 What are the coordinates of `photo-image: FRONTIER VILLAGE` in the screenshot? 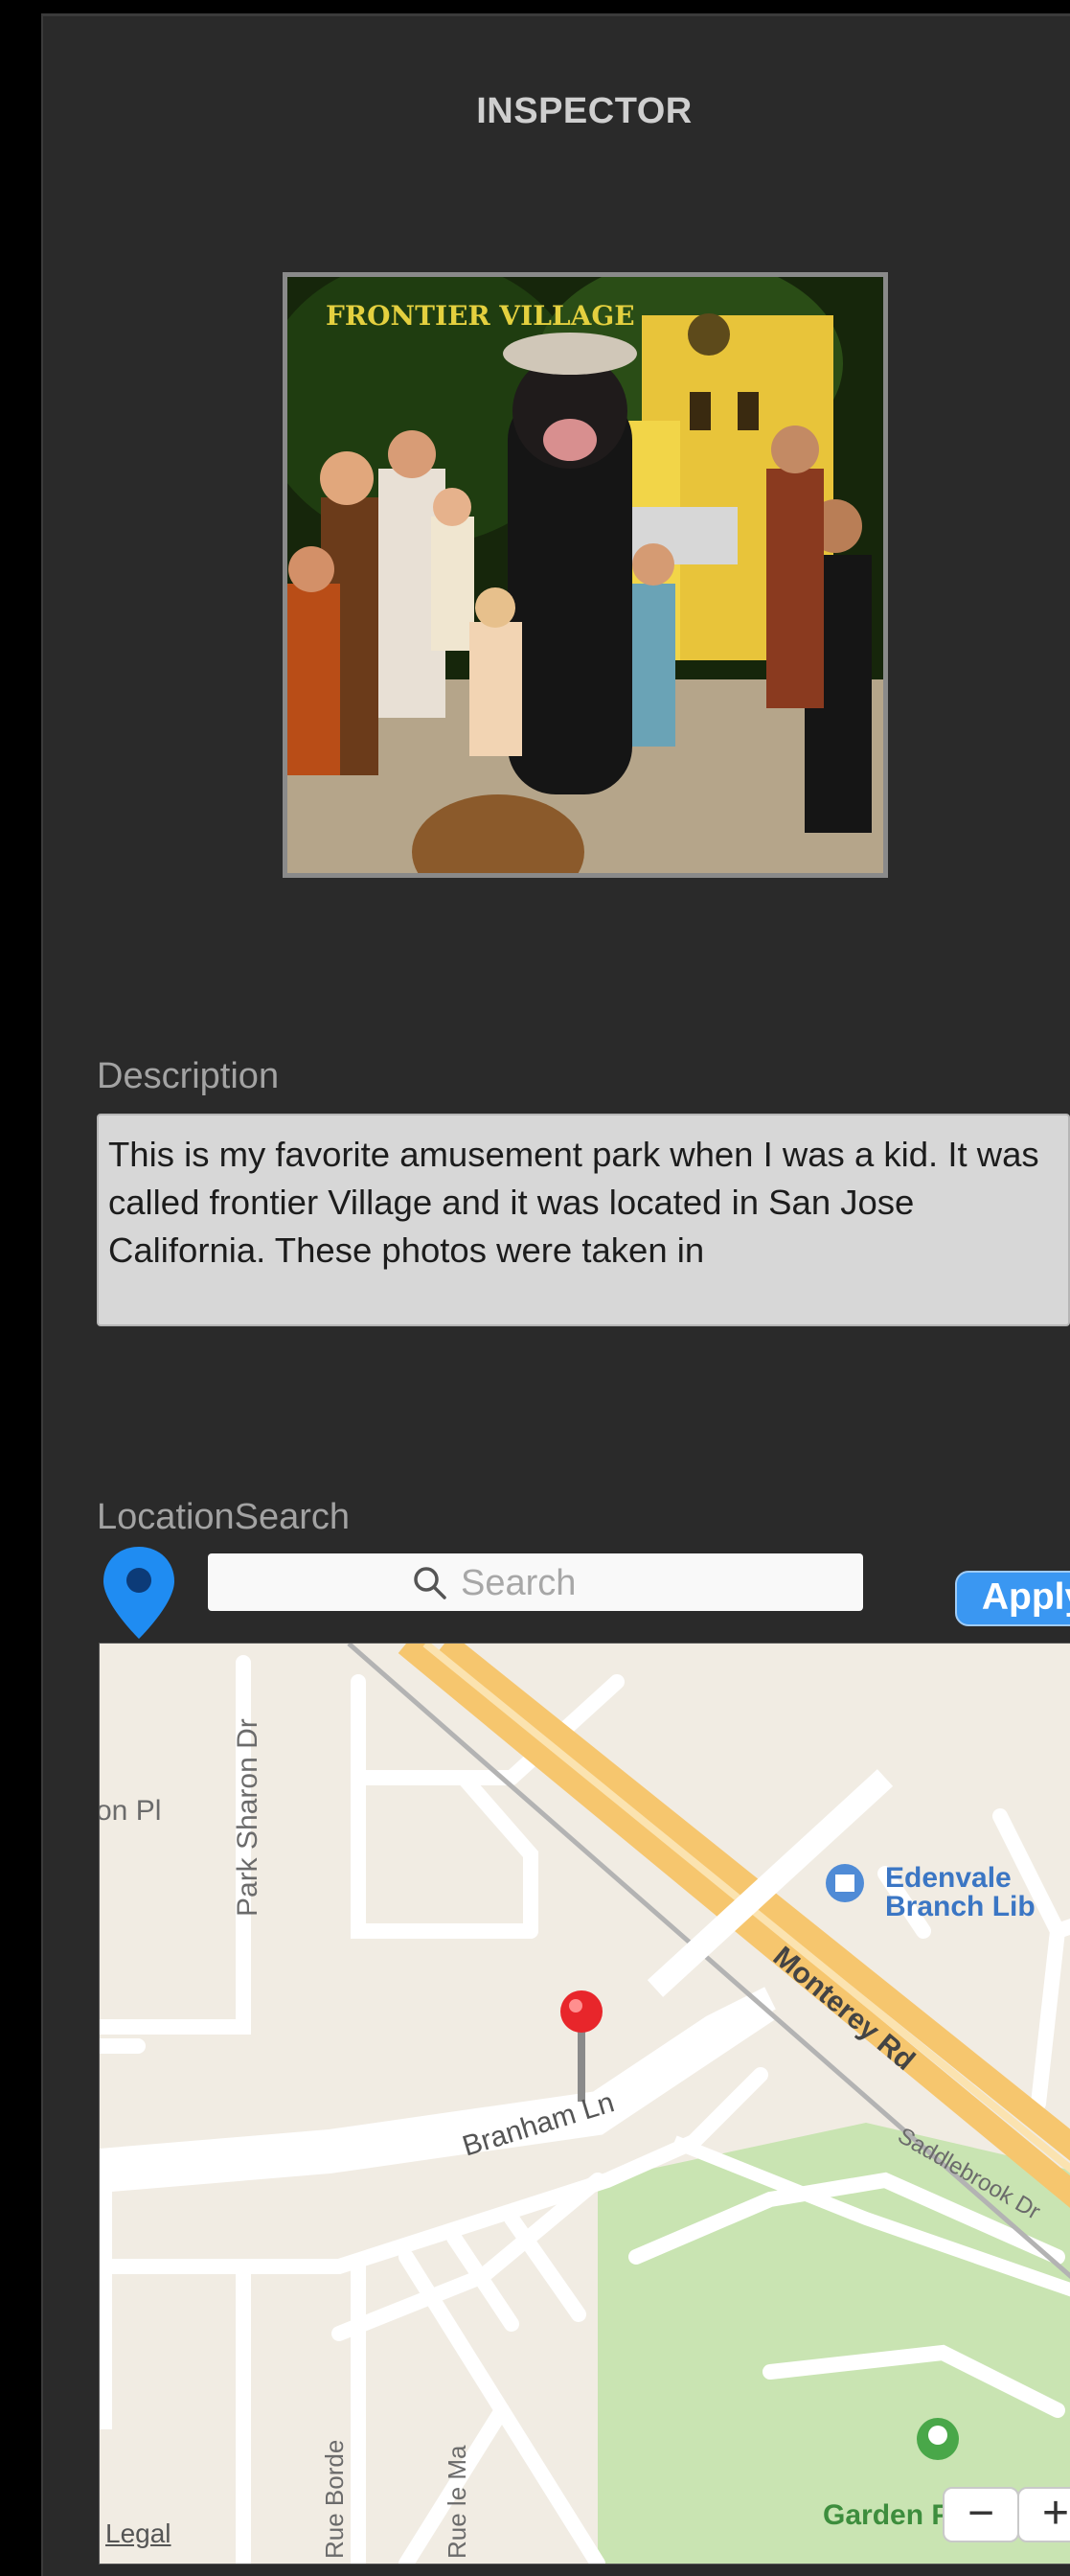 It's located at (585, 575).